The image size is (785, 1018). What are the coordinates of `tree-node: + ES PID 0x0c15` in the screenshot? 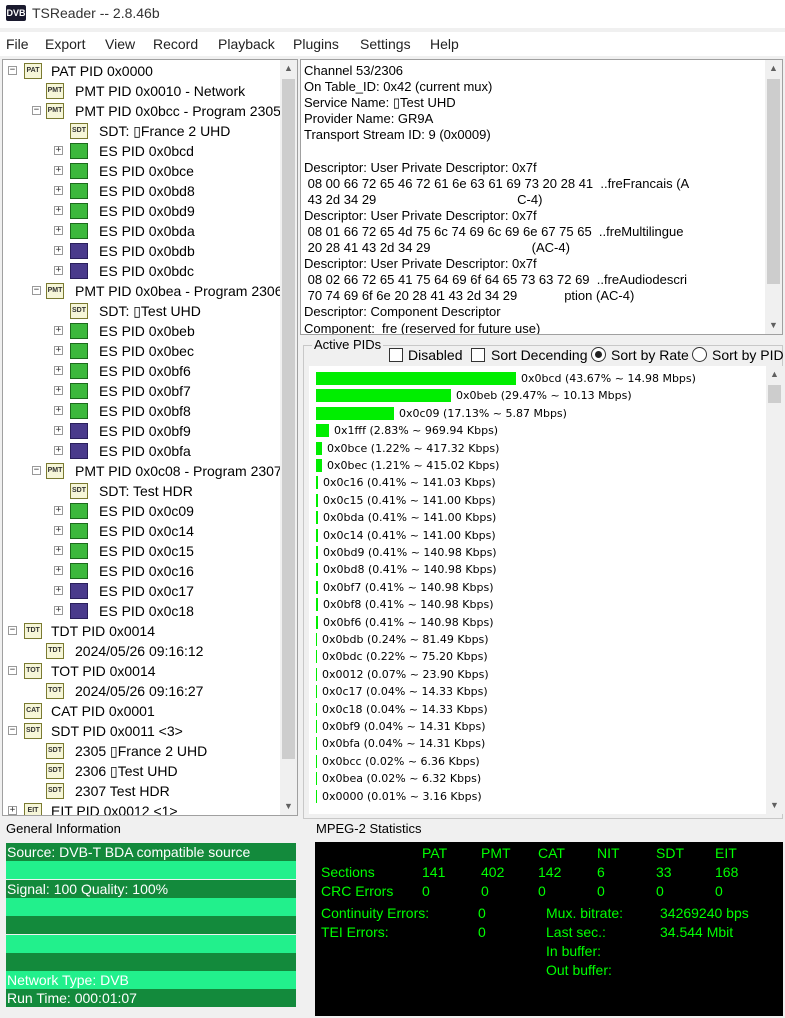 It's located at (141, 551).